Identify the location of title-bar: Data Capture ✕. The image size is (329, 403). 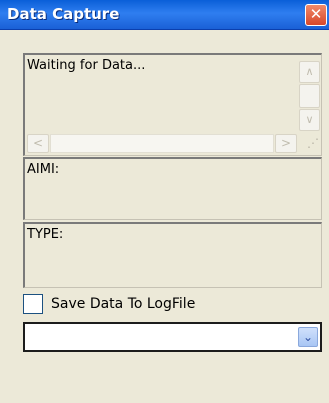
(164, 15).